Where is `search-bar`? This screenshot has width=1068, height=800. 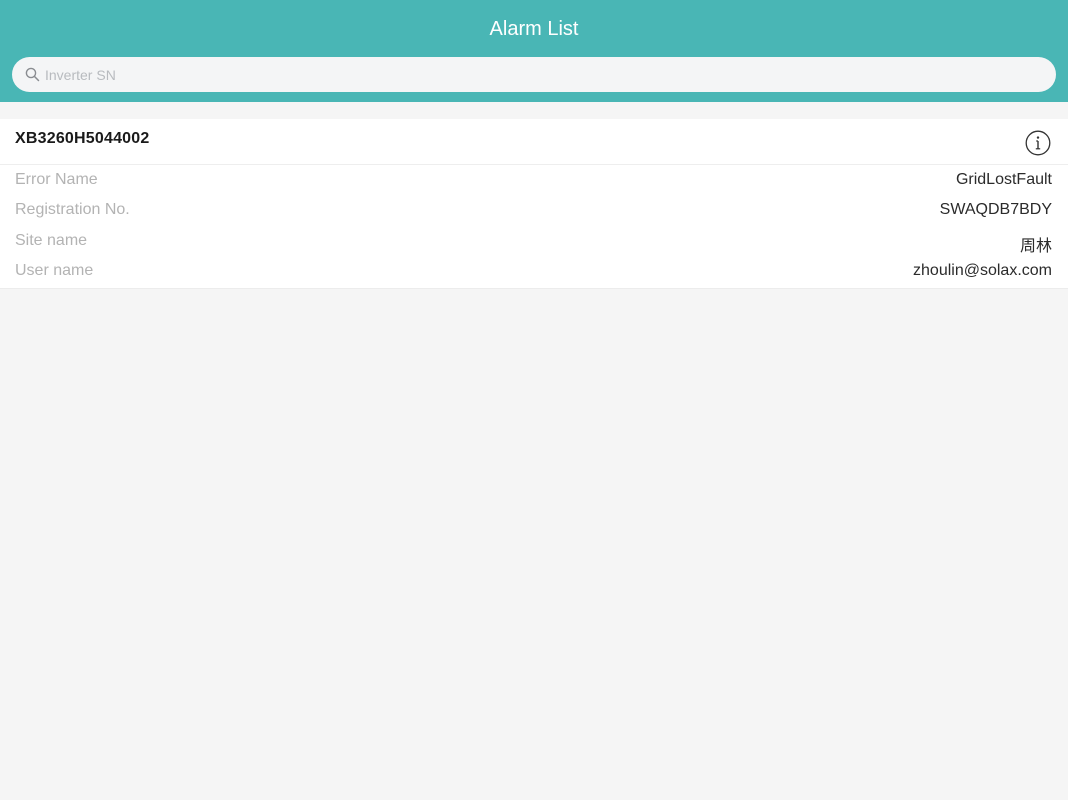
search-bar is located at coordinates (534, 74).